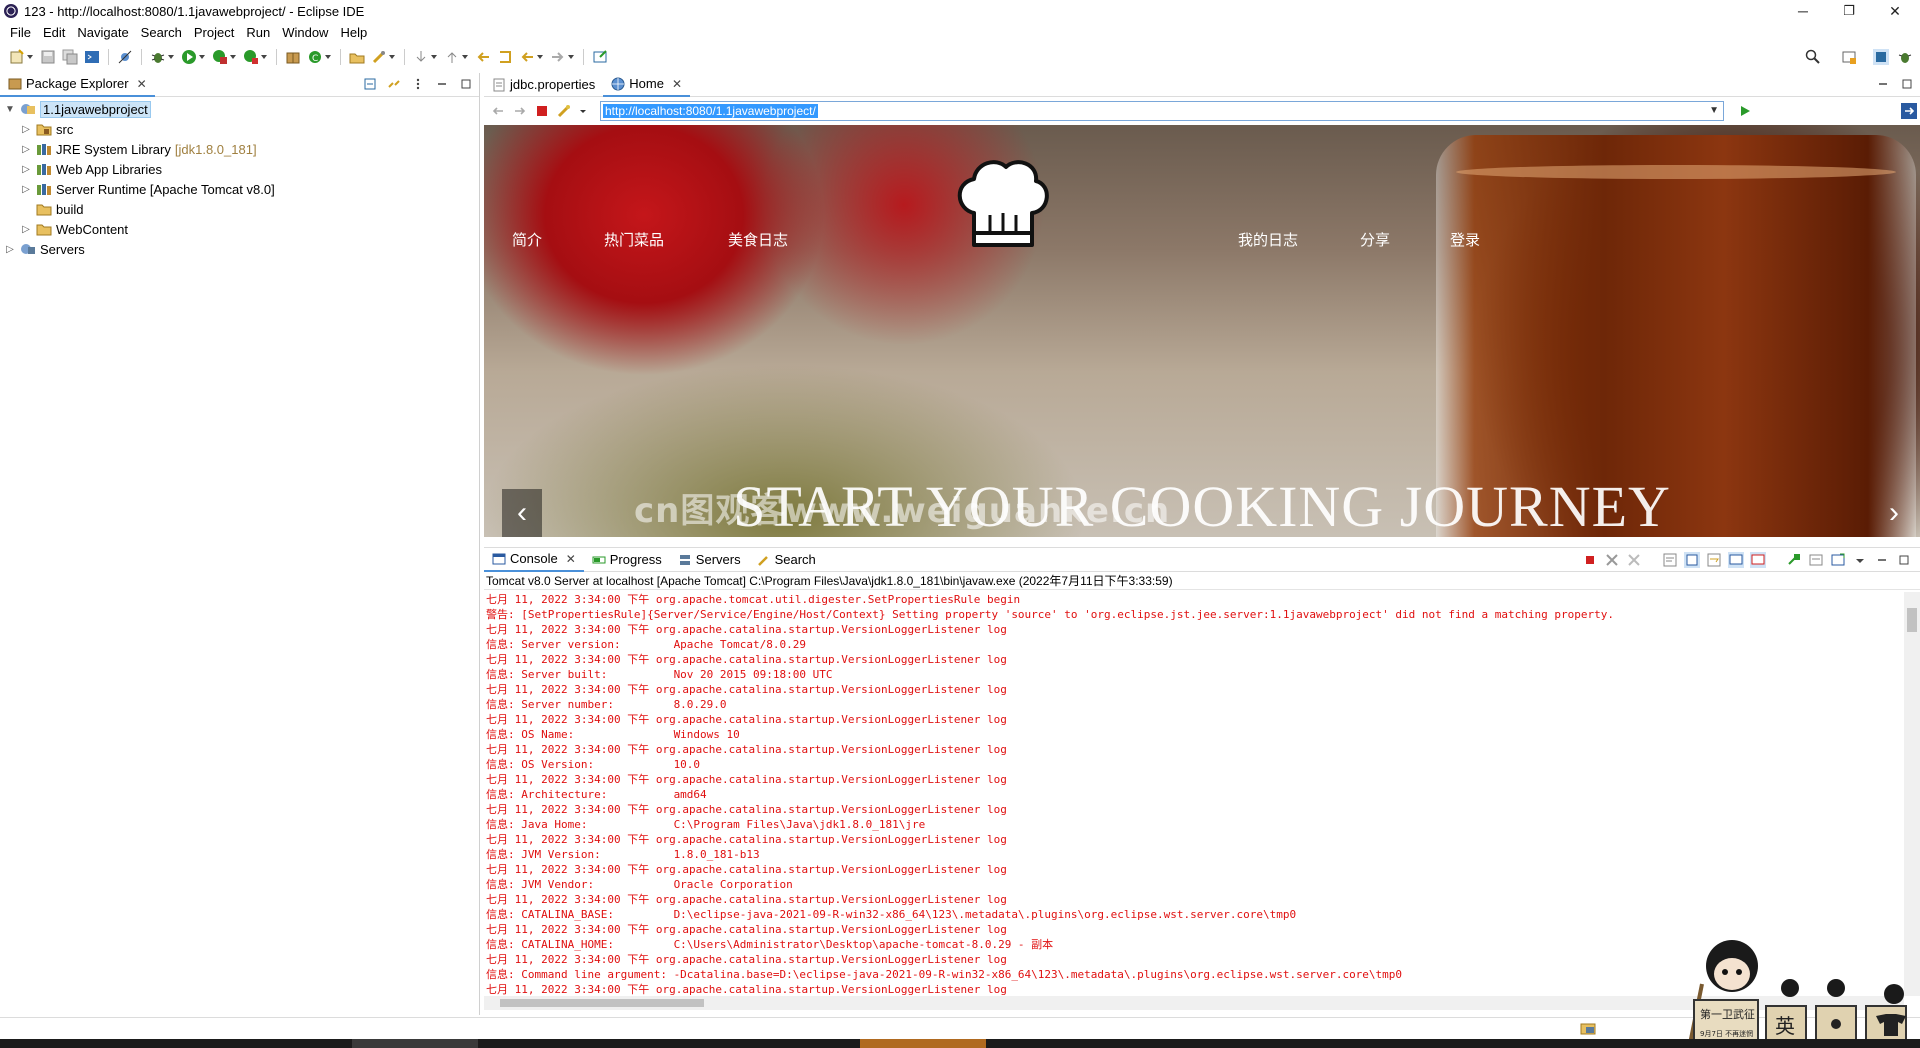 The height and width of the screenshot is (1048, 1920). What do you see at coordinates (1692, 560) in the screenshot?
I see `scroll-lock-icon` at bounding box center [1692, 560].